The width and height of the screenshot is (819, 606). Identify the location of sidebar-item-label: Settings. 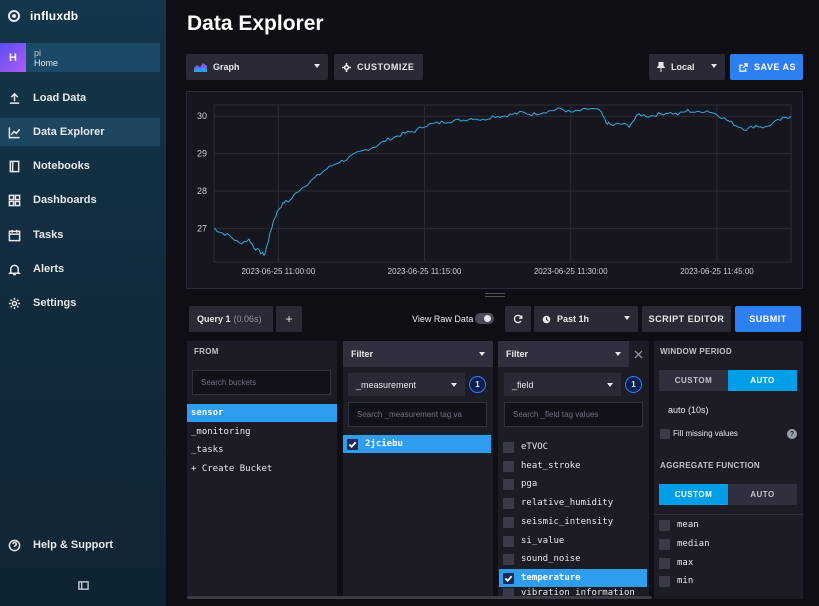
(55, 303).